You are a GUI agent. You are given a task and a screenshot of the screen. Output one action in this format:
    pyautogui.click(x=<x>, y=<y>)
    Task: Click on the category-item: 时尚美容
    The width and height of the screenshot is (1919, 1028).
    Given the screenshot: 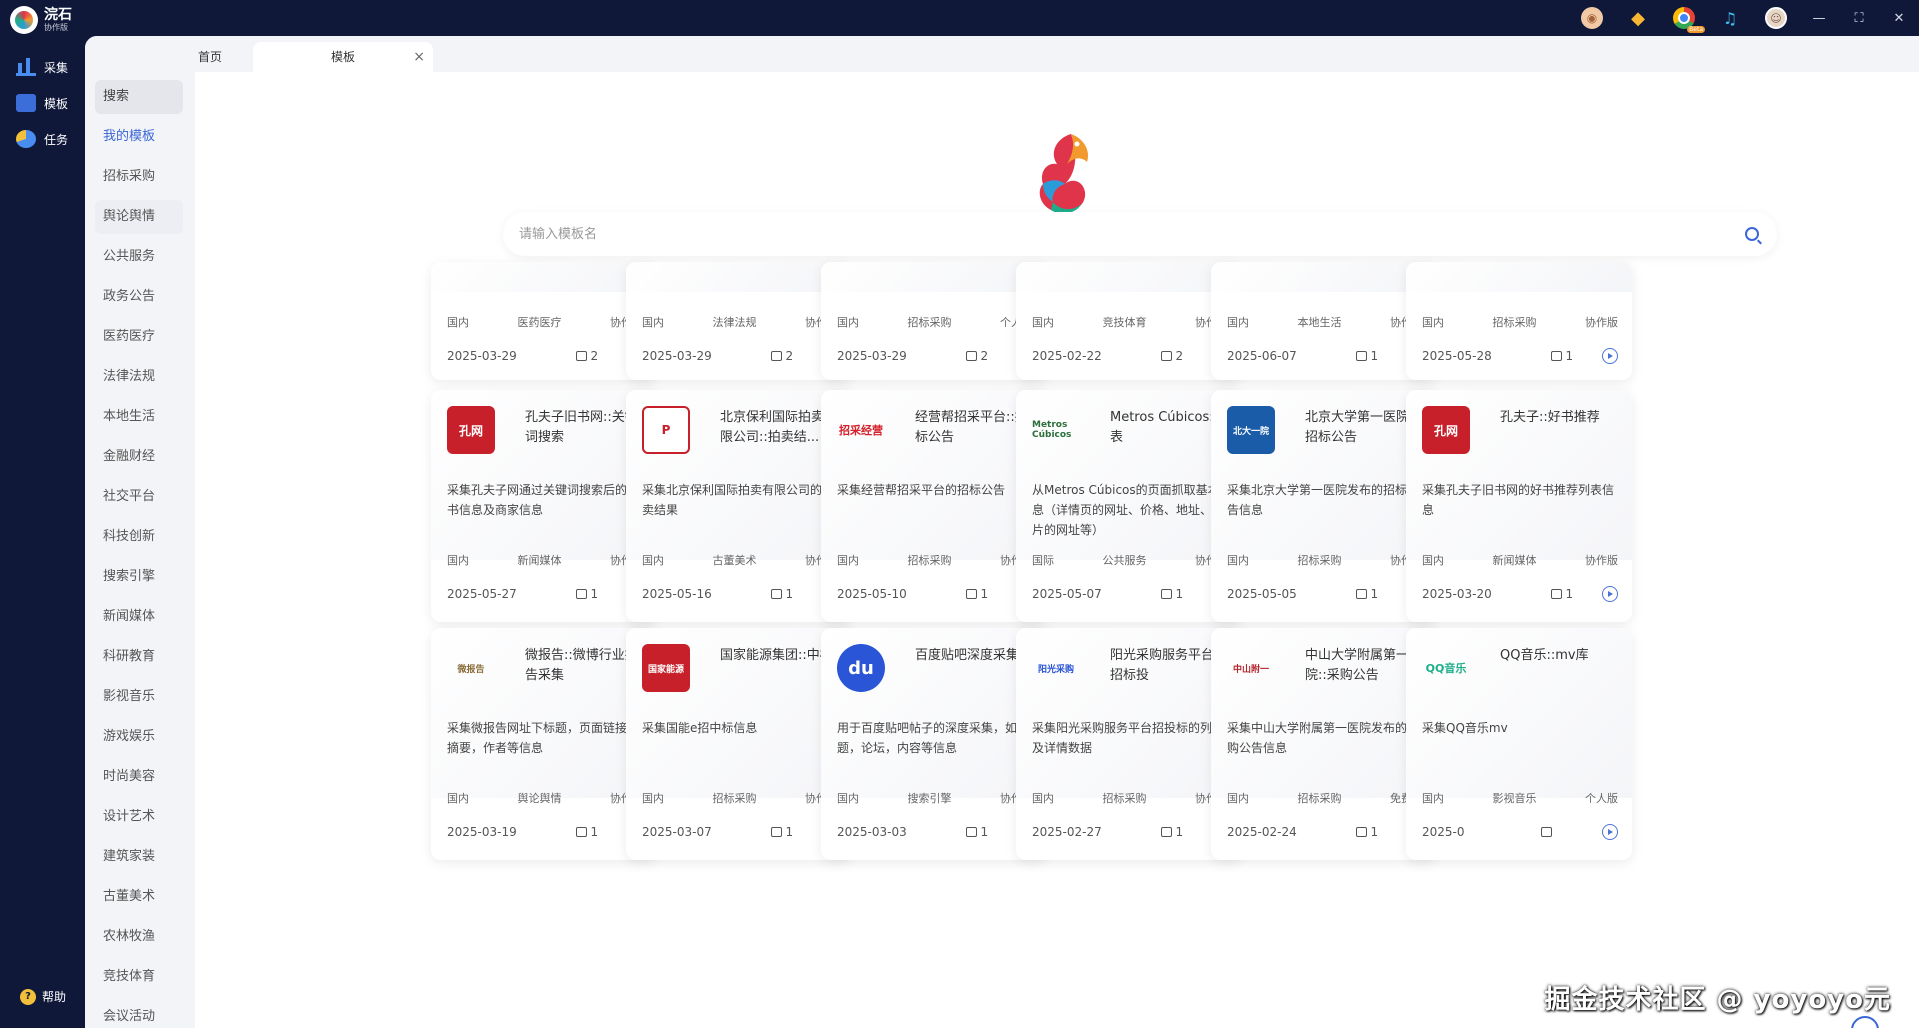 What is the action you would take?
    pyautogui.click(x=139, y=777)
    